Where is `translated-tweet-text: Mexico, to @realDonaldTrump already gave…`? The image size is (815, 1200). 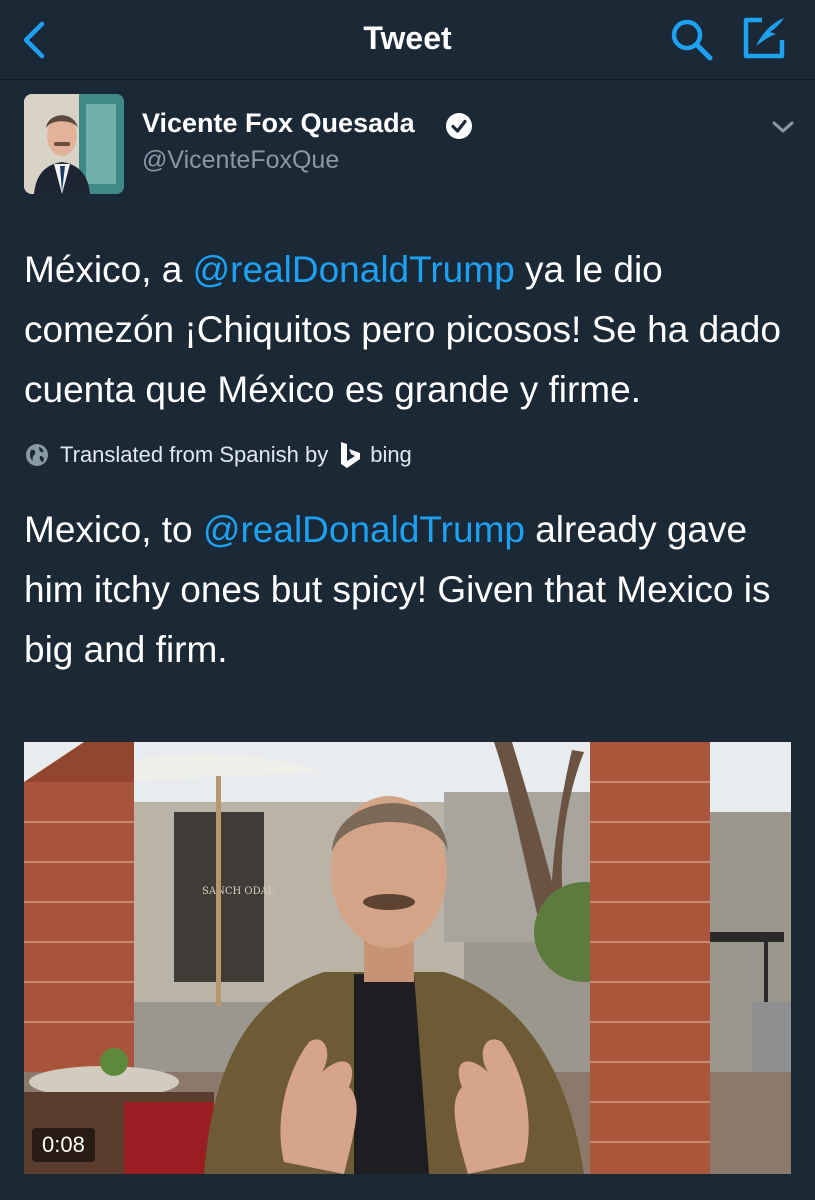 translated-tweet-text: Mexico, to @realDonaldTrump already gave… is located at coordinates (409, 590).